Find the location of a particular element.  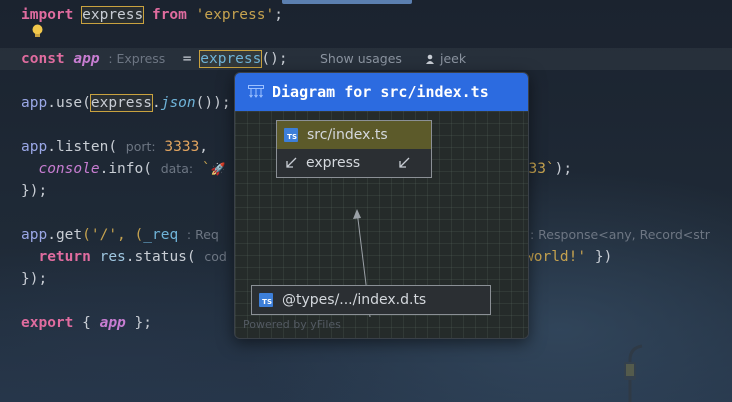

brace-close: }; is located at coordinates (143, 323).